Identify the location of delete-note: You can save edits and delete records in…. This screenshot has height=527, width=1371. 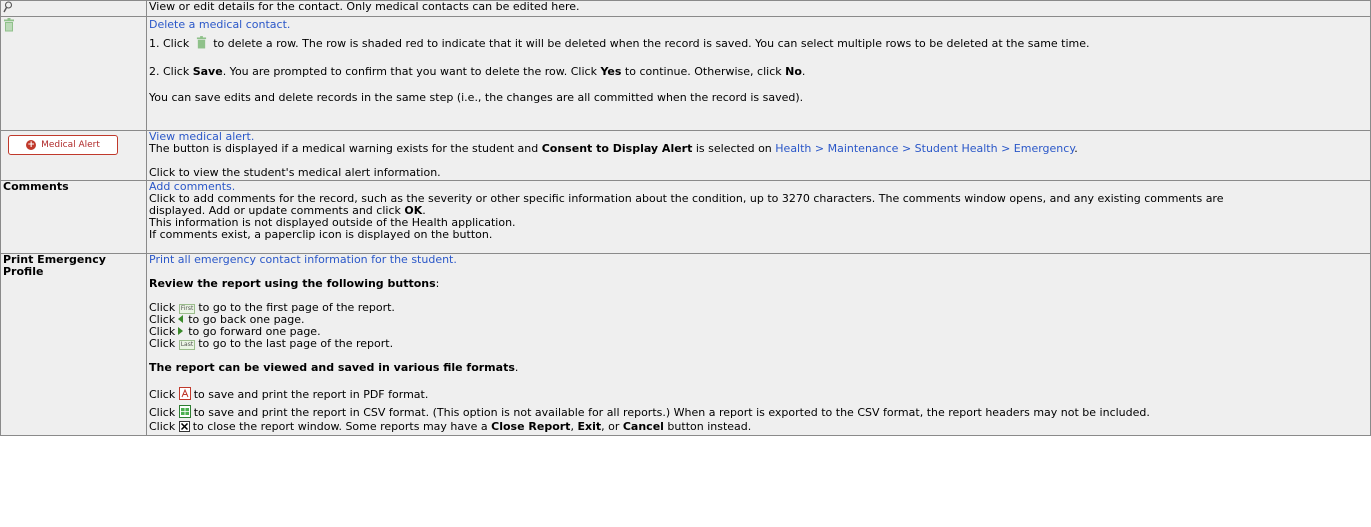
(476, 97).